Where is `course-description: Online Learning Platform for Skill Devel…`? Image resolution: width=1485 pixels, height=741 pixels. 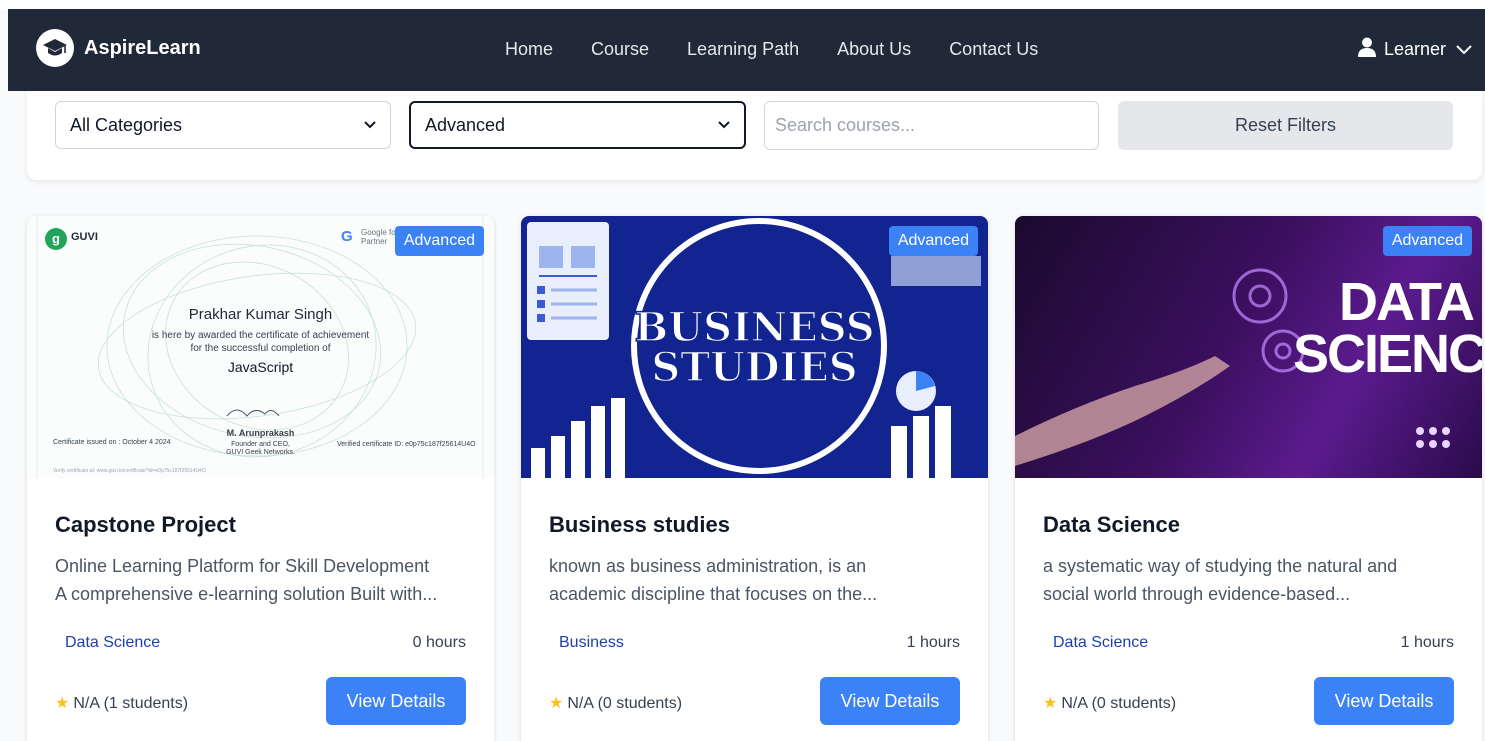
course-description: Online Learning Platform for Skill Devel… is located at coordinates (265, 580).